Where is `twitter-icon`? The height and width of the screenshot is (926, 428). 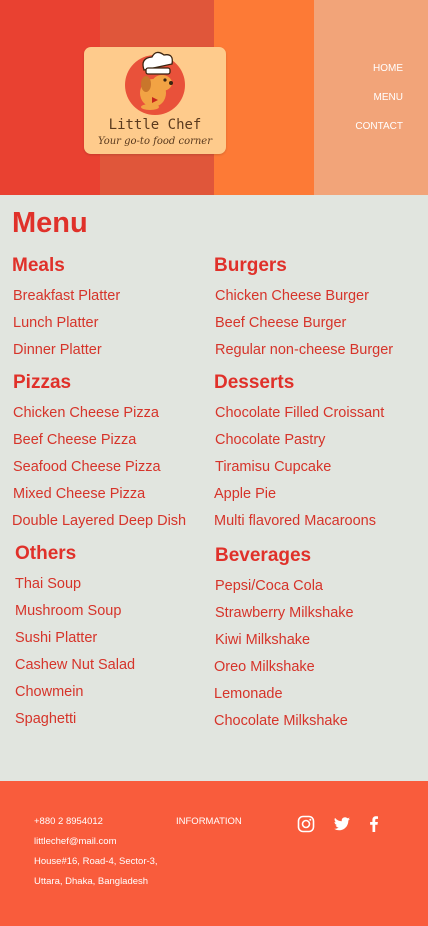
twitter-icon is located at coordinates (342, 824).